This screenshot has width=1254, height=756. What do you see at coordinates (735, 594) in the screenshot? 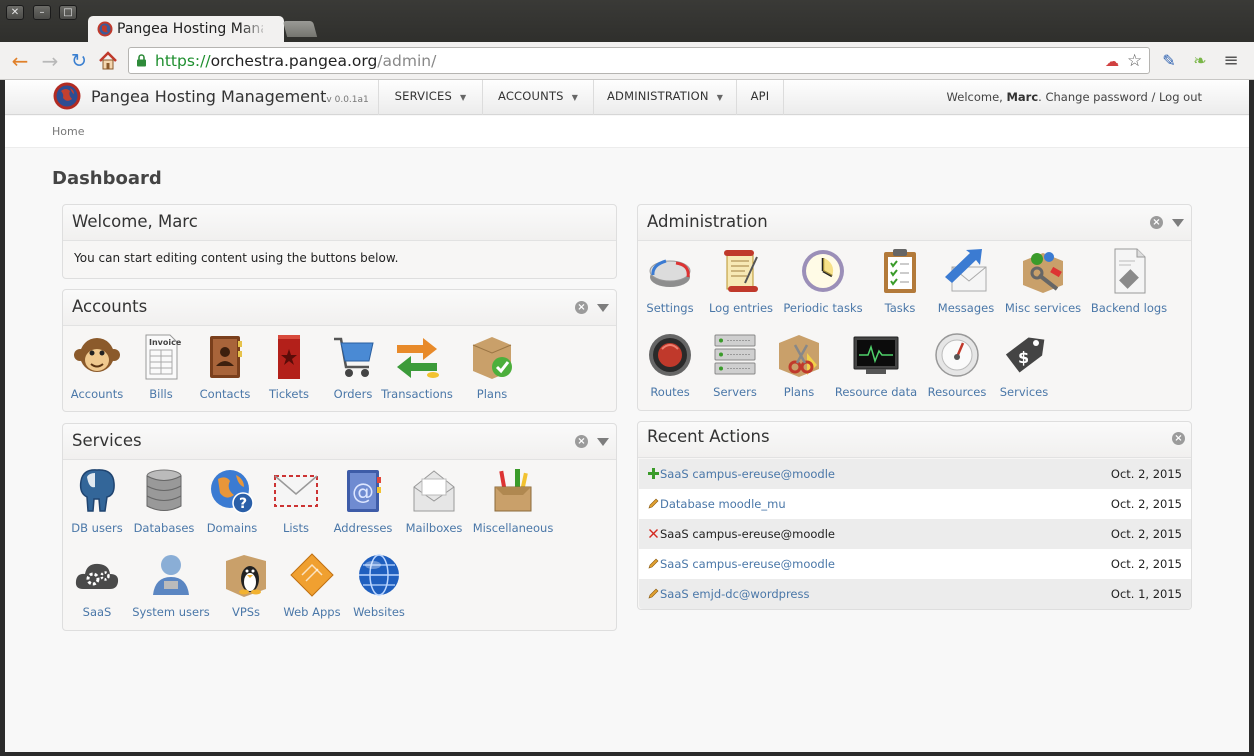
I see `recent-action-link: SaaS emjd-dc@wordpress` at bounding box center [735, 594].